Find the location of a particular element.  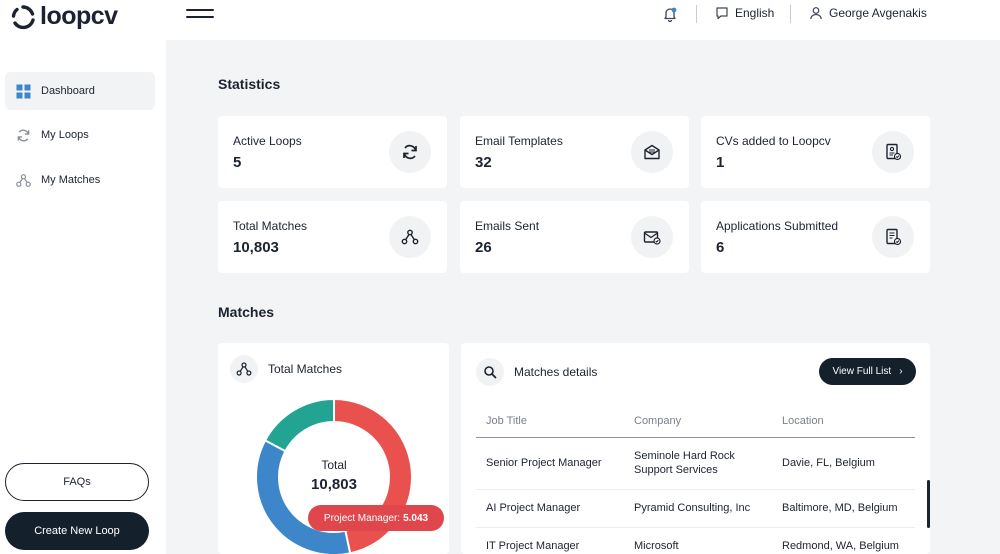

search-icon is located at coordinates (490, 372).